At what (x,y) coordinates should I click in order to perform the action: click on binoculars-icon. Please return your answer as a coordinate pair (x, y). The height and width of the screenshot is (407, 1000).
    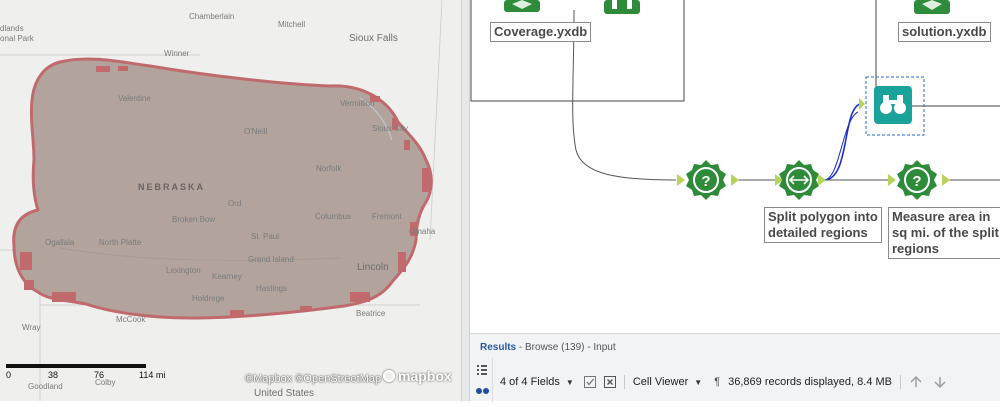
    Looking at the image, I should click on (482, 391).